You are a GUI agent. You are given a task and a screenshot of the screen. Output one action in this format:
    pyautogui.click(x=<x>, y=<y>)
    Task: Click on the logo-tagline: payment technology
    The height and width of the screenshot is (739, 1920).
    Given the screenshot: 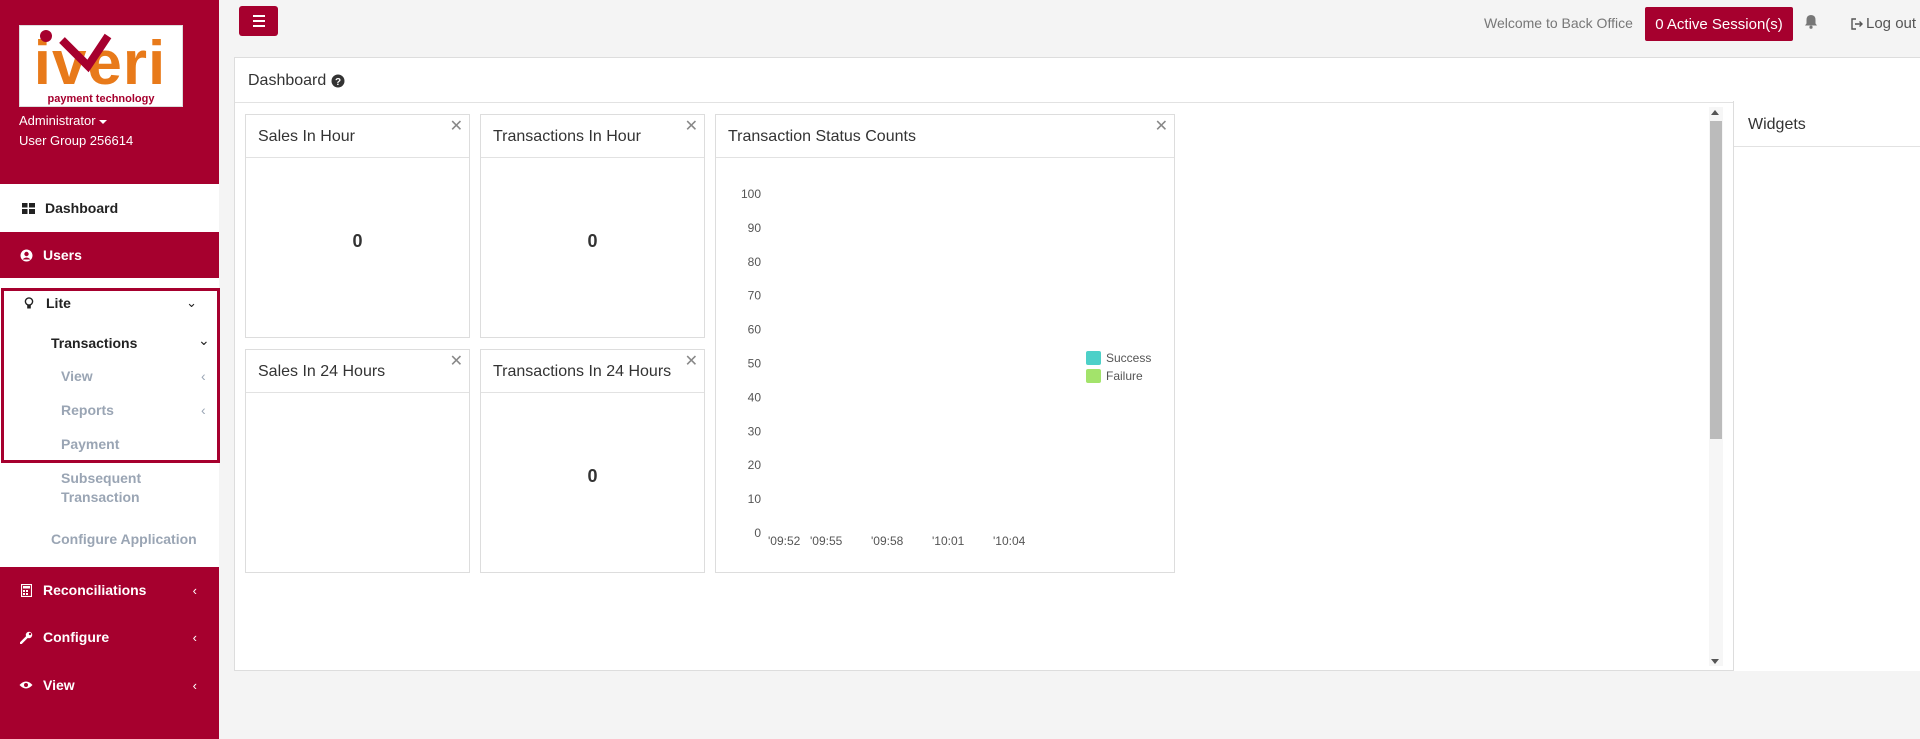 What is the action you would take?
    pyautogui.click(x=102, y=99)
    